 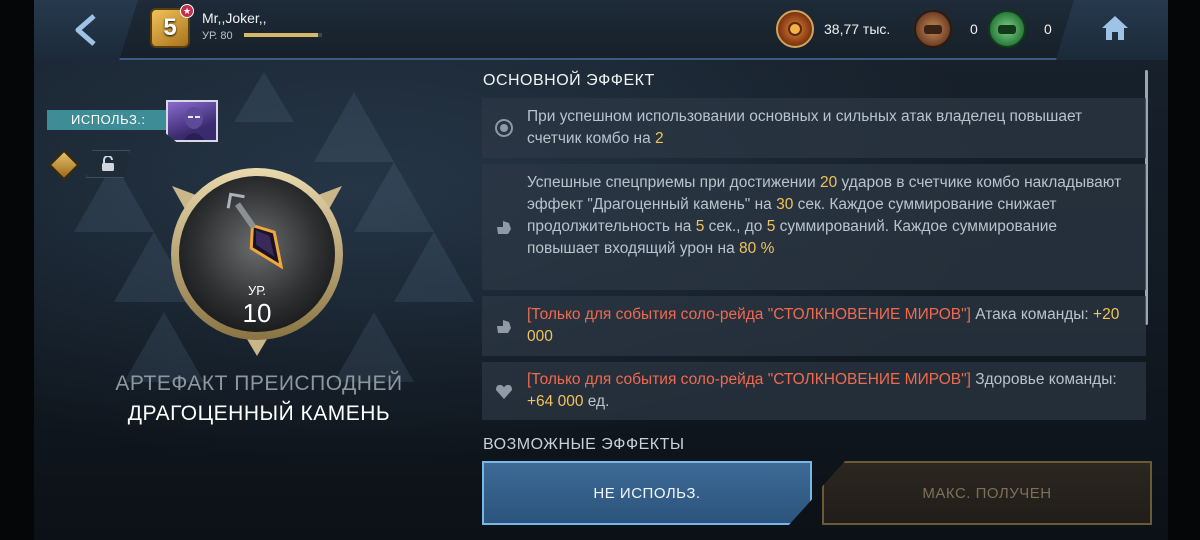 I want to click on top-bar: 5 ★ Mr,,Joker,, УР. 80 38,77 тыс. 0 0, so click(x=601, y=30).